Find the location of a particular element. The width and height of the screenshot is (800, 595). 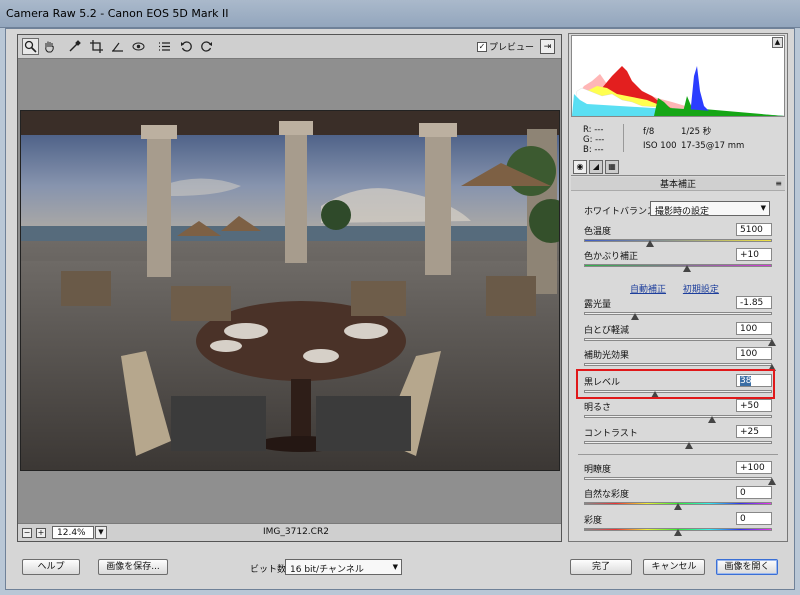

slider-exposure: 露光量 -1.85 is located at coordinates (678, 308).